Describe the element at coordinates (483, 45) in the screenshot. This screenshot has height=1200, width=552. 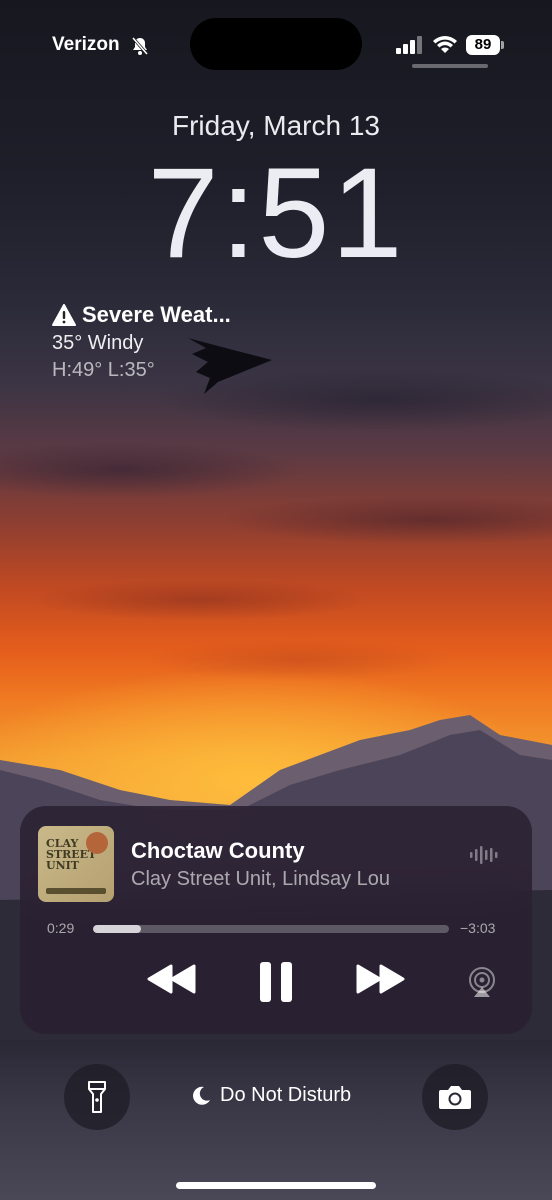
I see `battery-icon: 89` at that location.